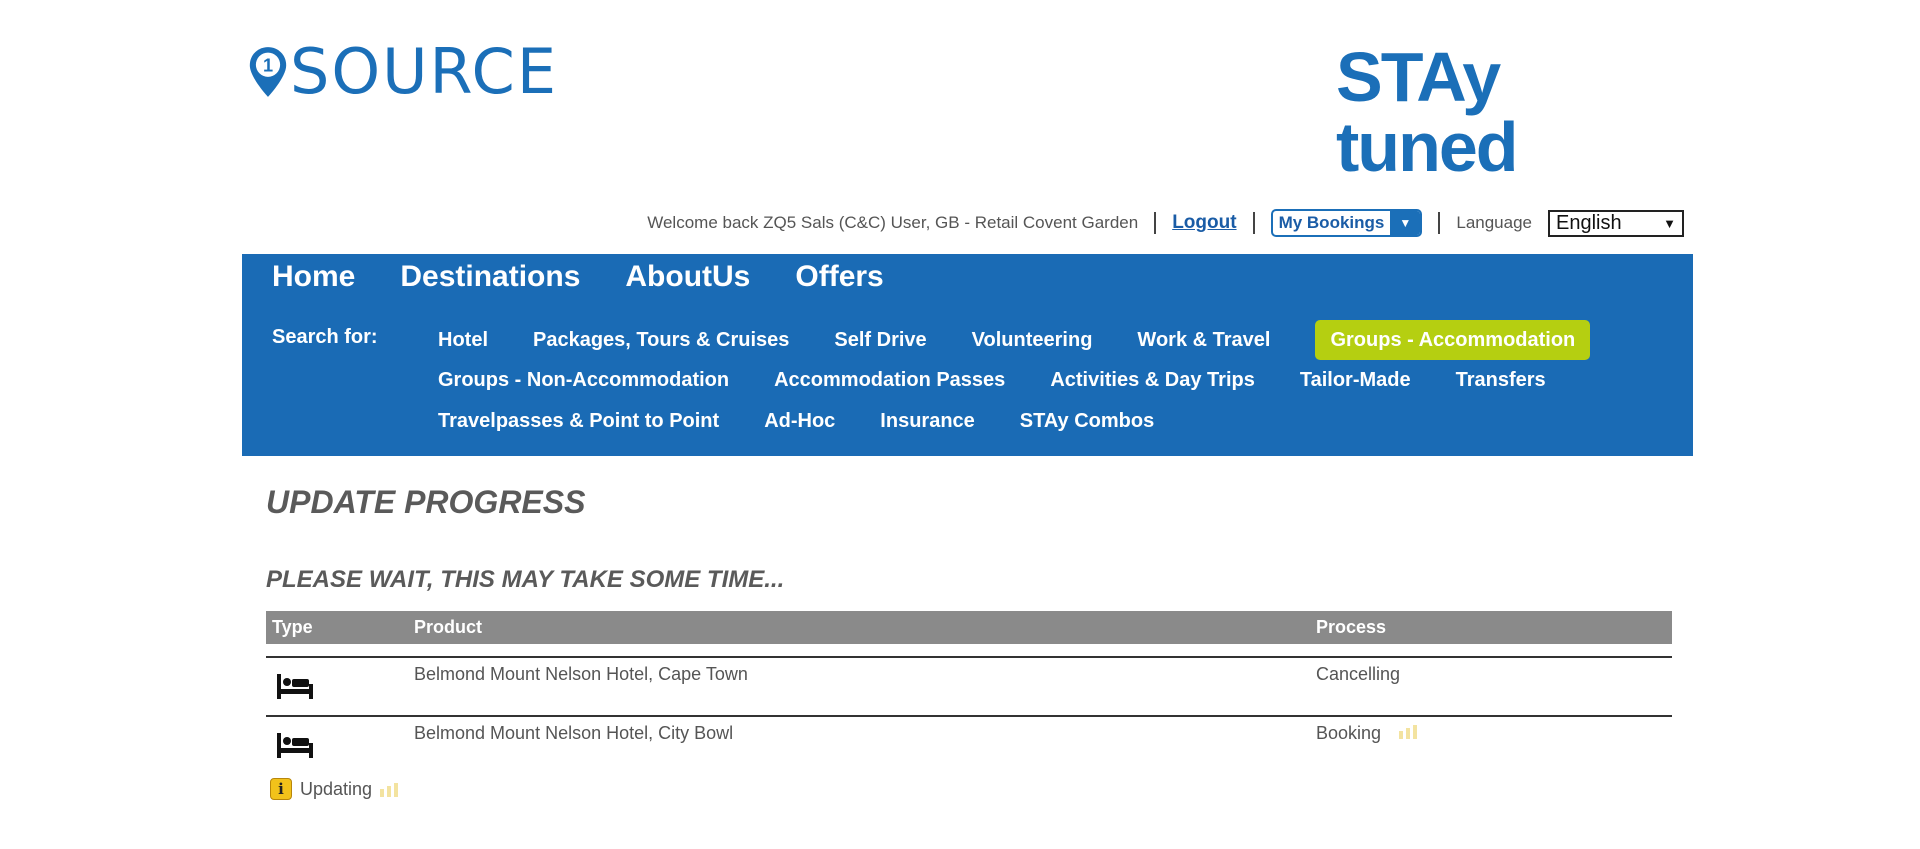 The height and width of the screenshot is (849, 1920). I want to click on my-bookings-dropdown: My Bookings ▼, so click(1346, 223).